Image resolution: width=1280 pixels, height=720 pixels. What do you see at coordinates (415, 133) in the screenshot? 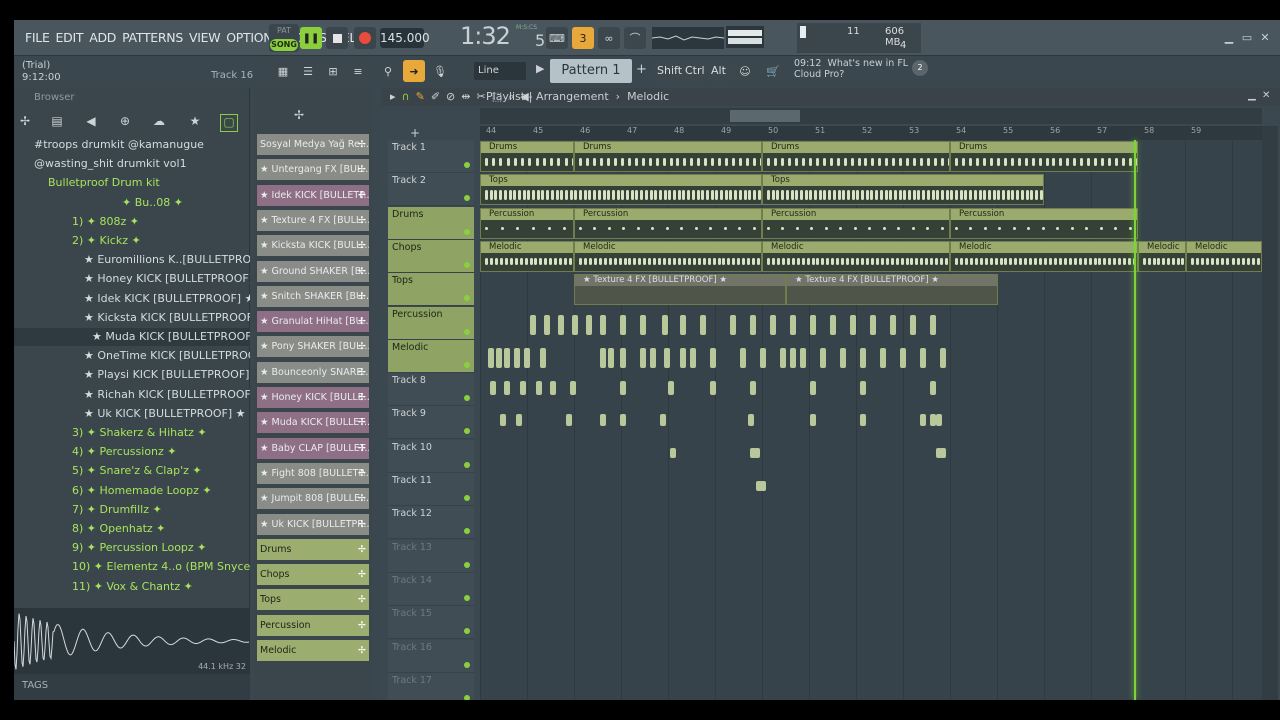
I see `add-track-icon: +` at bounding box center [415, 133].